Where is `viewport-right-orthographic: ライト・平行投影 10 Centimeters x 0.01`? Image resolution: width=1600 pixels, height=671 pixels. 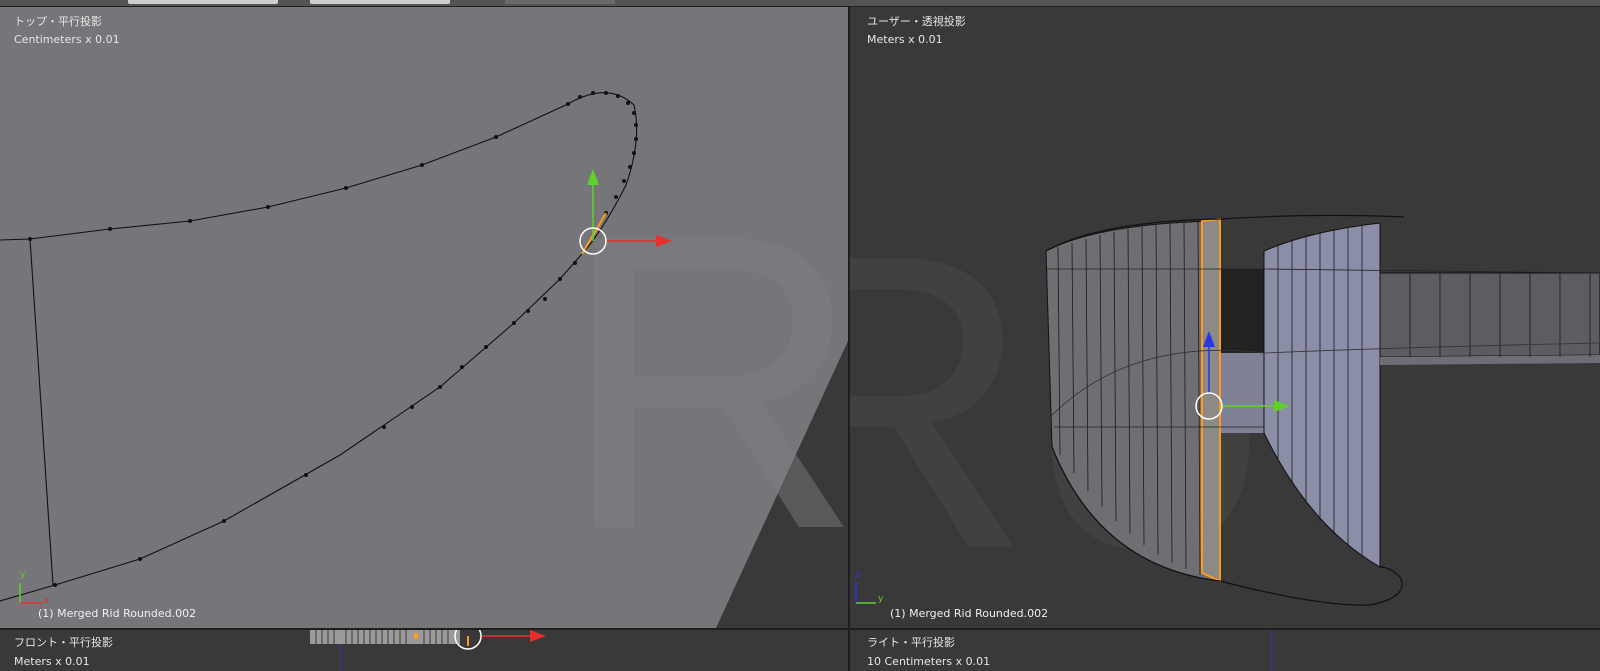 viewport-right-orthographic: ライト・平行投影 10 Centimeters x 0.01 is located at coordinates (1225, 650).